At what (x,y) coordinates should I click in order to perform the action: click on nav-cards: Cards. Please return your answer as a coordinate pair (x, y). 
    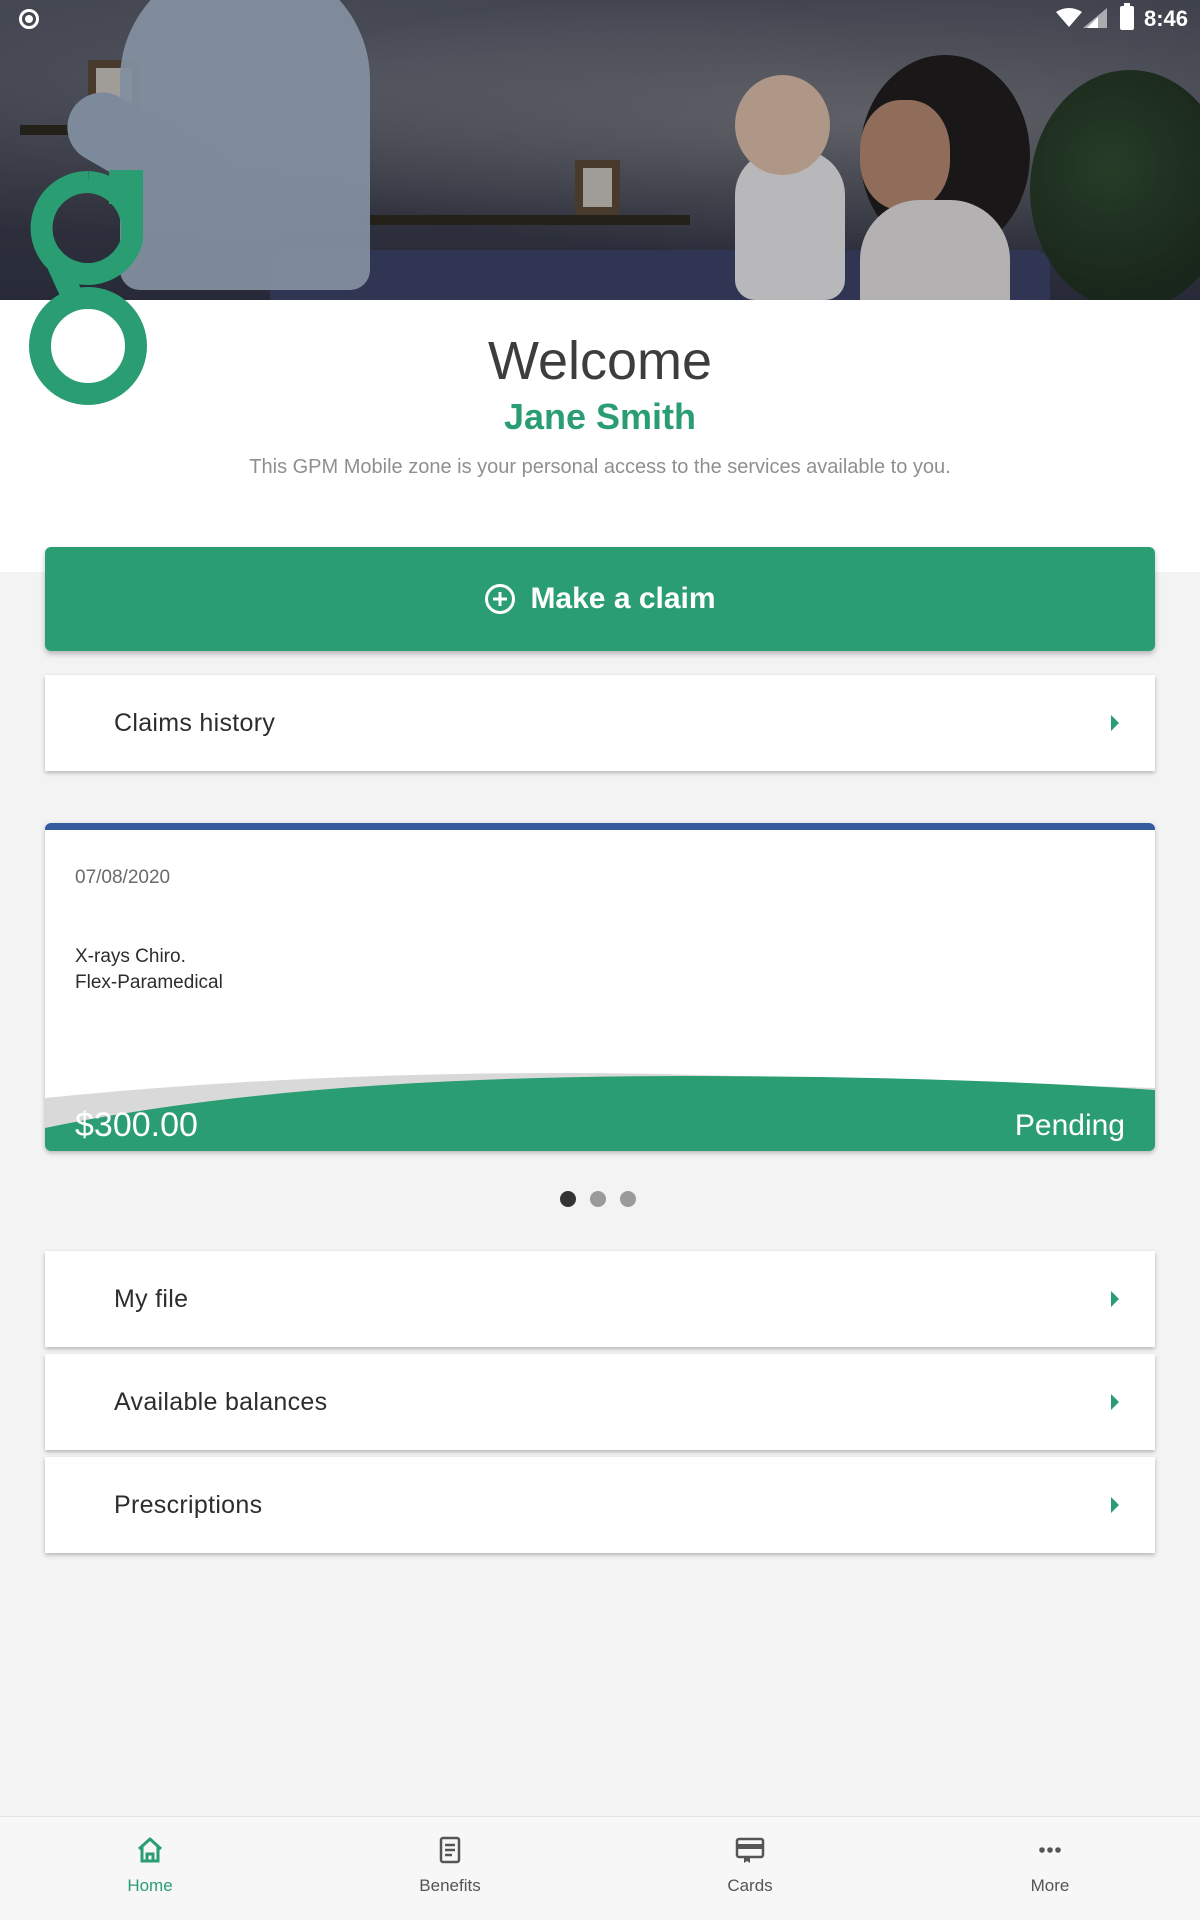
    Looking at the image, I should click on (750, 1868).